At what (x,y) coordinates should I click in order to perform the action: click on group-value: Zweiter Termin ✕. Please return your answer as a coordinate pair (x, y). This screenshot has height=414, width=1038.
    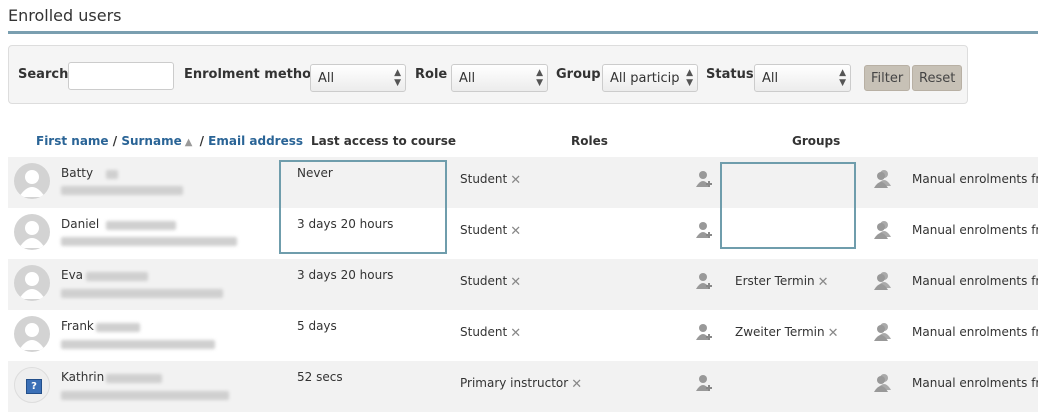
    Looking at the image, I should click on (787, 333).